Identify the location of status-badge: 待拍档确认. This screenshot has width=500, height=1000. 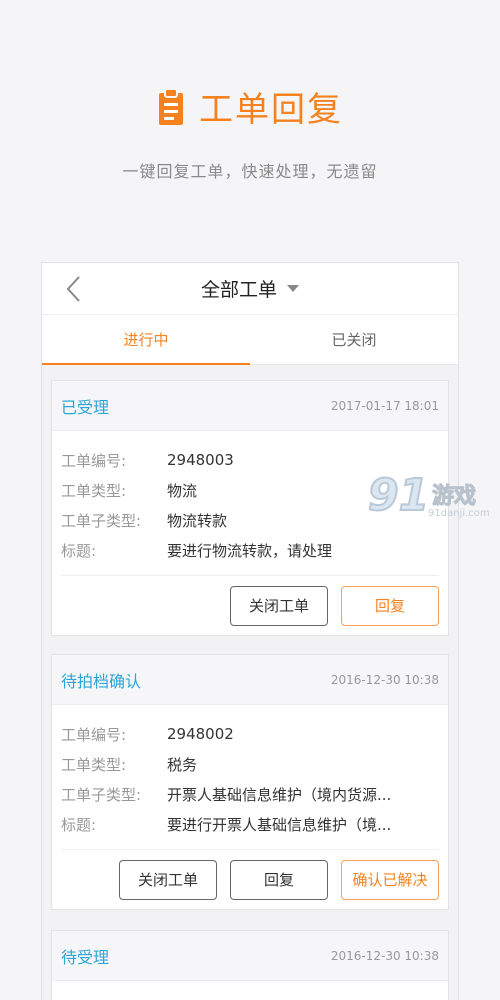
(101, 681).